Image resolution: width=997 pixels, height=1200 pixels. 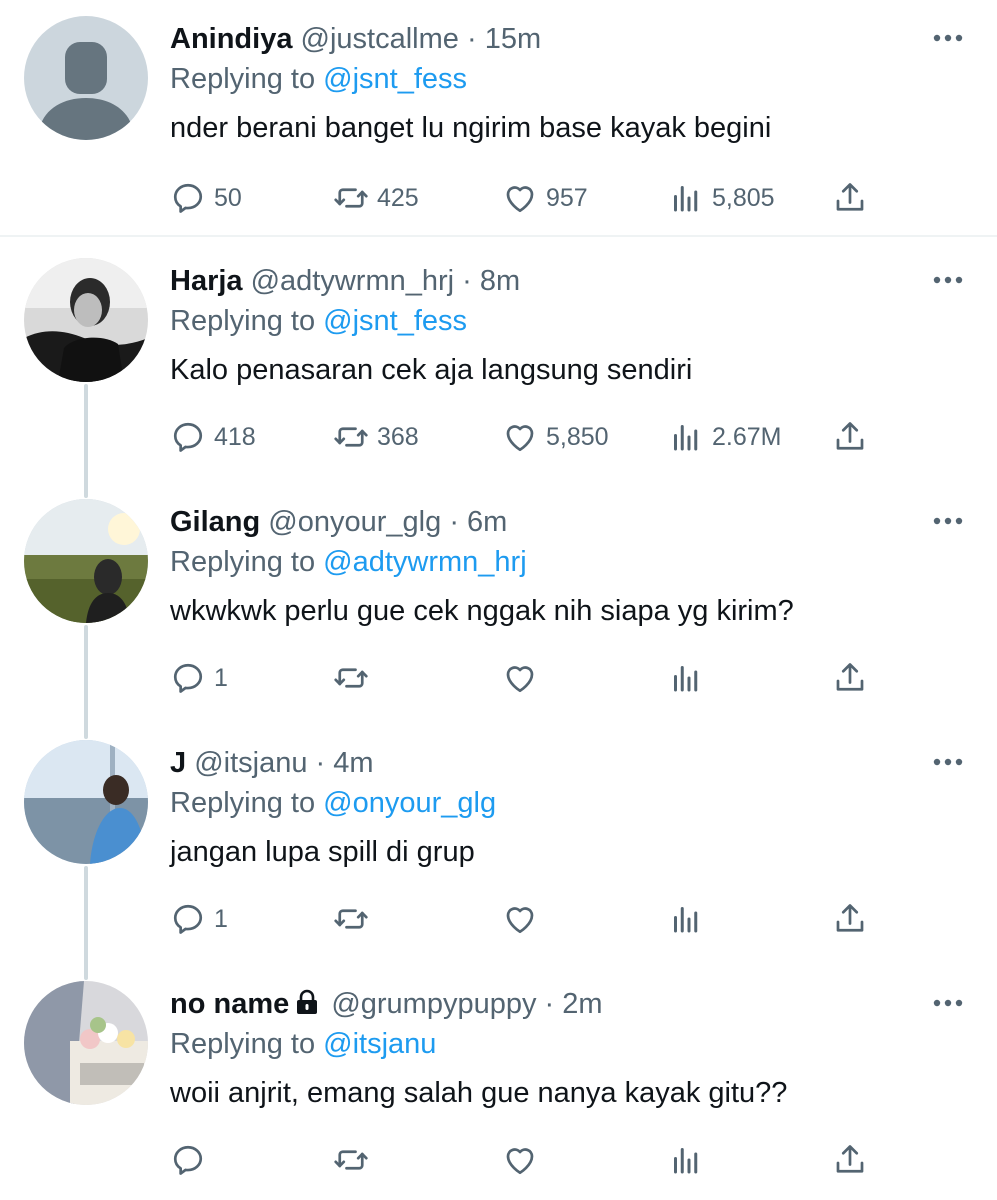 What do you see at coordinates (178, 763) in the screenshot?
I see `display-name: J` at bounding box center [178, 763].